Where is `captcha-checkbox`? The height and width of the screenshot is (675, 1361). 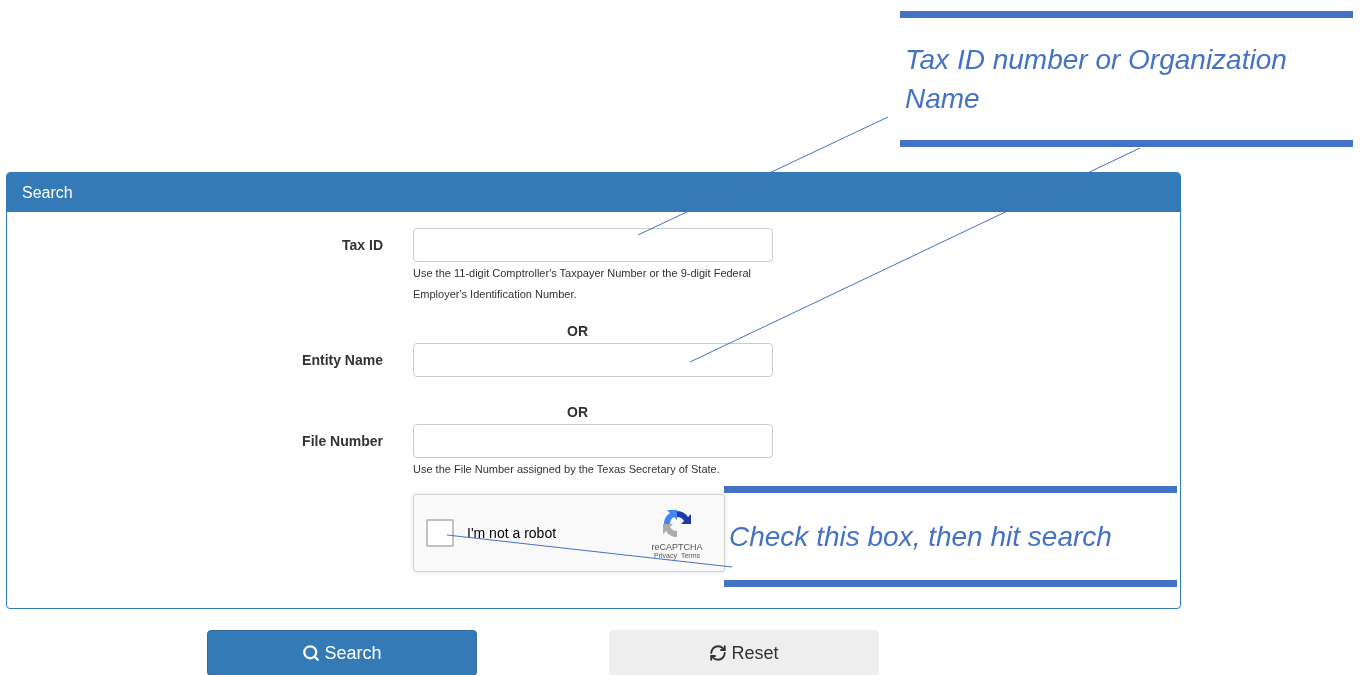 captcha-checkbox is located at coordinates (440, 533).